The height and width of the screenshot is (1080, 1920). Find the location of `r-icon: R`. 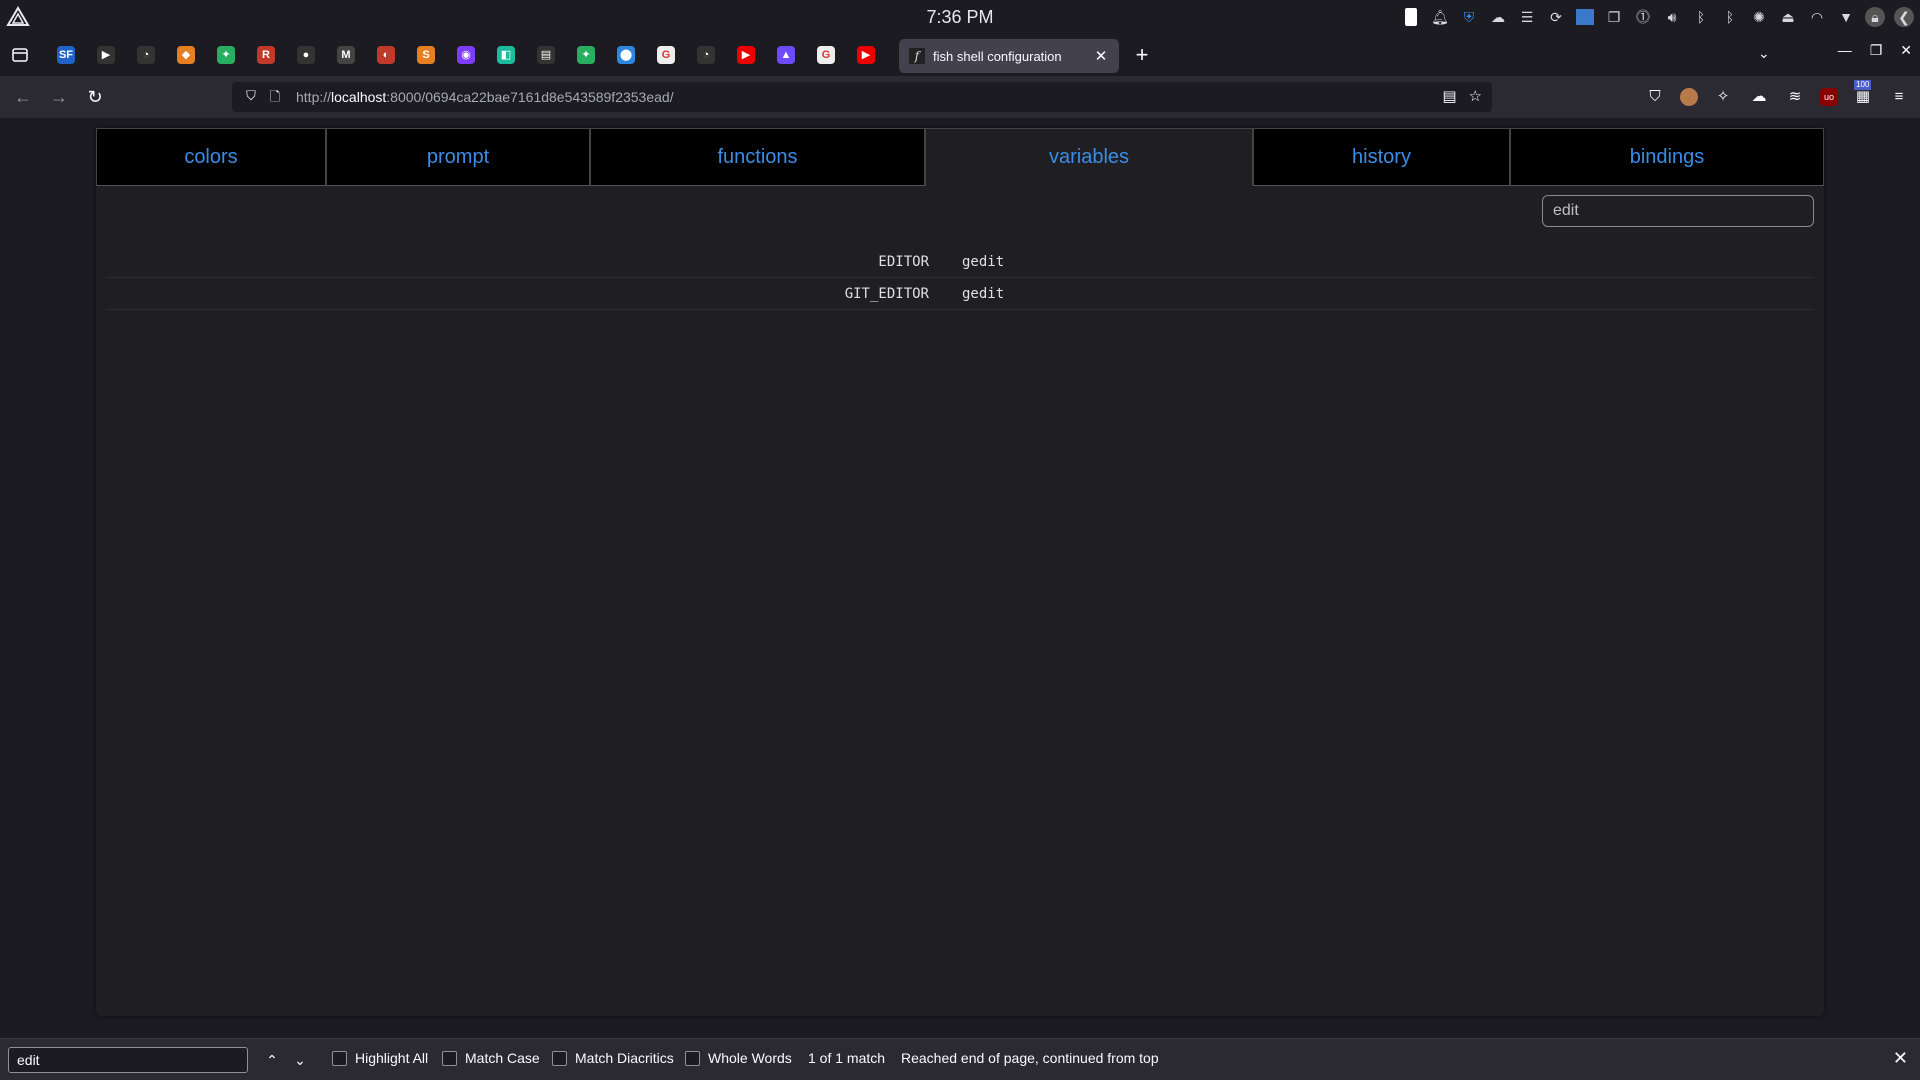

r-icon: R is located at coordinates (266, 55).